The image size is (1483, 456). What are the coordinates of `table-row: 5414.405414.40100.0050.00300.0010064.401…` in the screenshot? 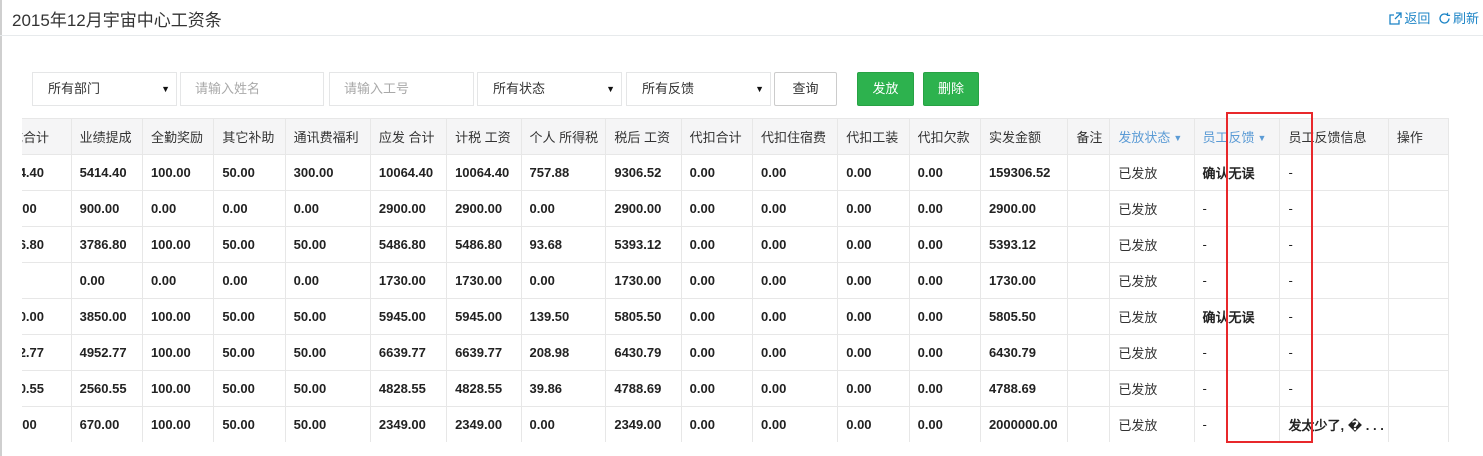 It's located at (736, 172).